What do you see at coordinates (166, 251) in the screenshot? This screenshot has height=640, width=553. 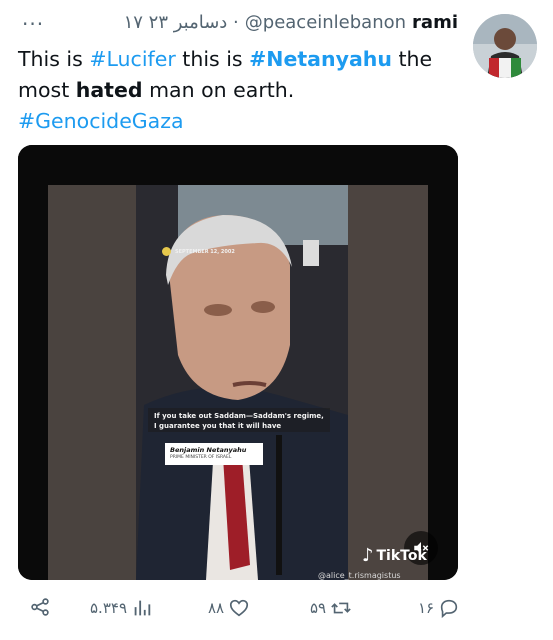 I see `clock-icon` at bounding box center [166, 251].